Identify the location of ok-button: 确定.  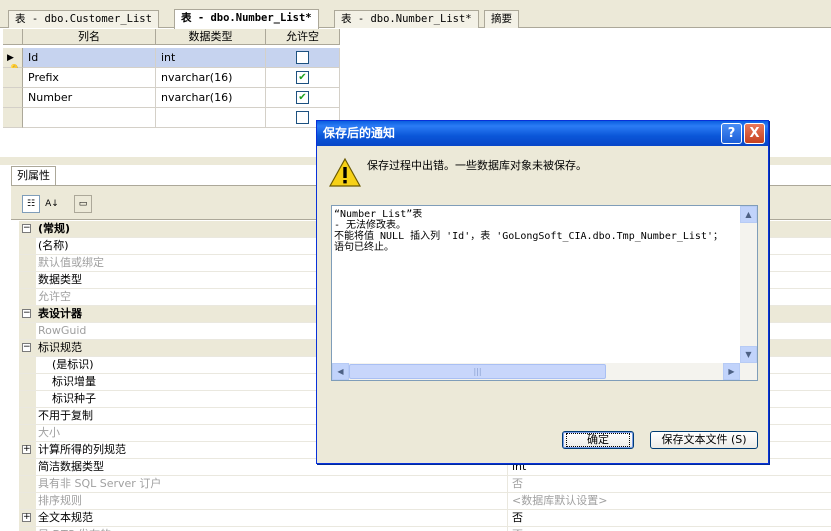
(598, 440).